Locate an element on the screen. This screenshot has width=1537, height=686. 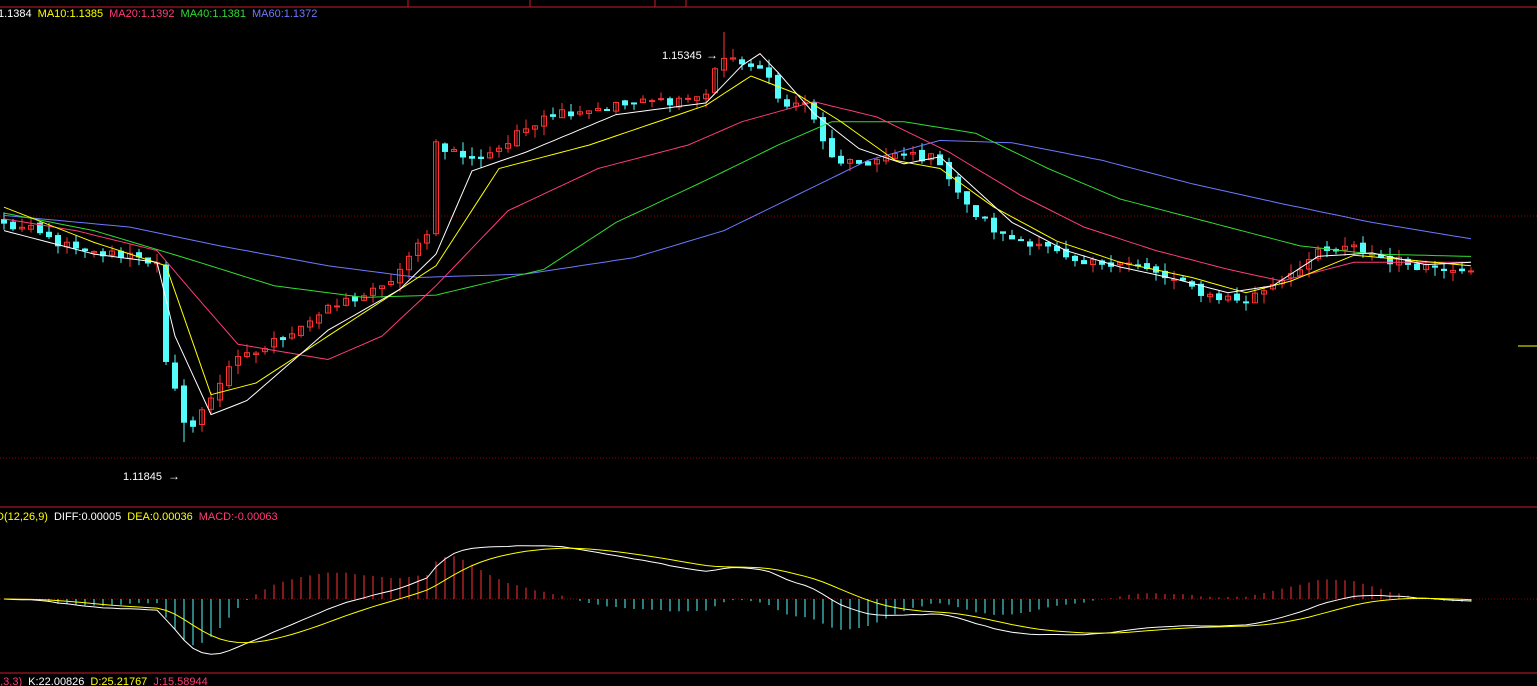
low-price-label: 1.11845 is located at coordinates (142, 477).